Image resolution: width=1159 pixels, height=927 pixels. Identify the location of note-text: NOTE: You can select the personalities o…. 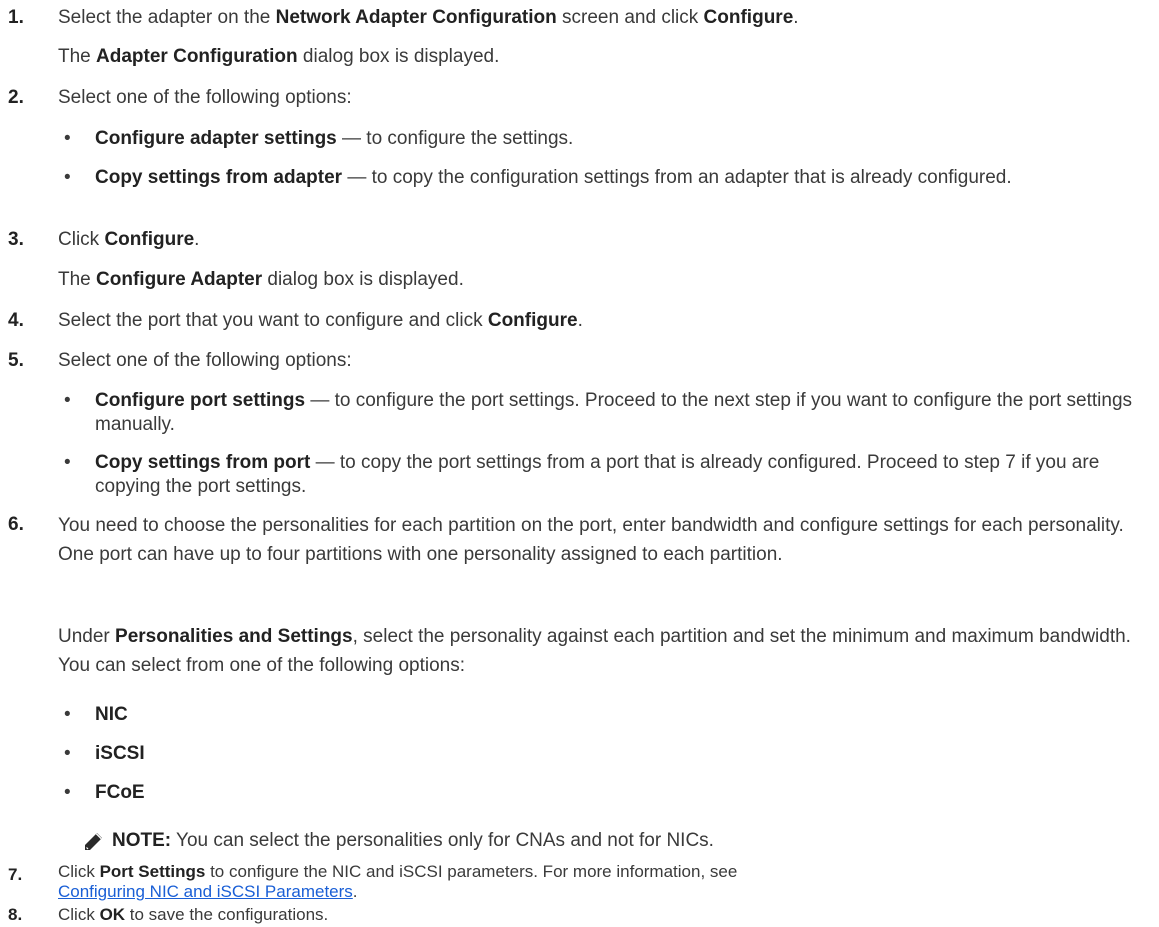
(413, 840).